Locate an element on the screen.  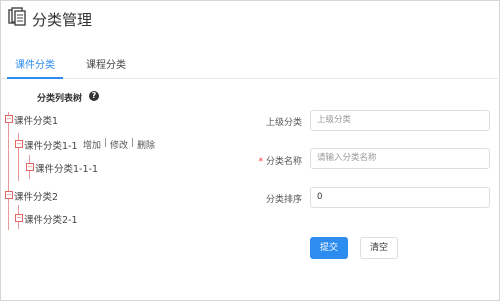
parent-category-label: 上级分类 is located at coordinates (283, 123).